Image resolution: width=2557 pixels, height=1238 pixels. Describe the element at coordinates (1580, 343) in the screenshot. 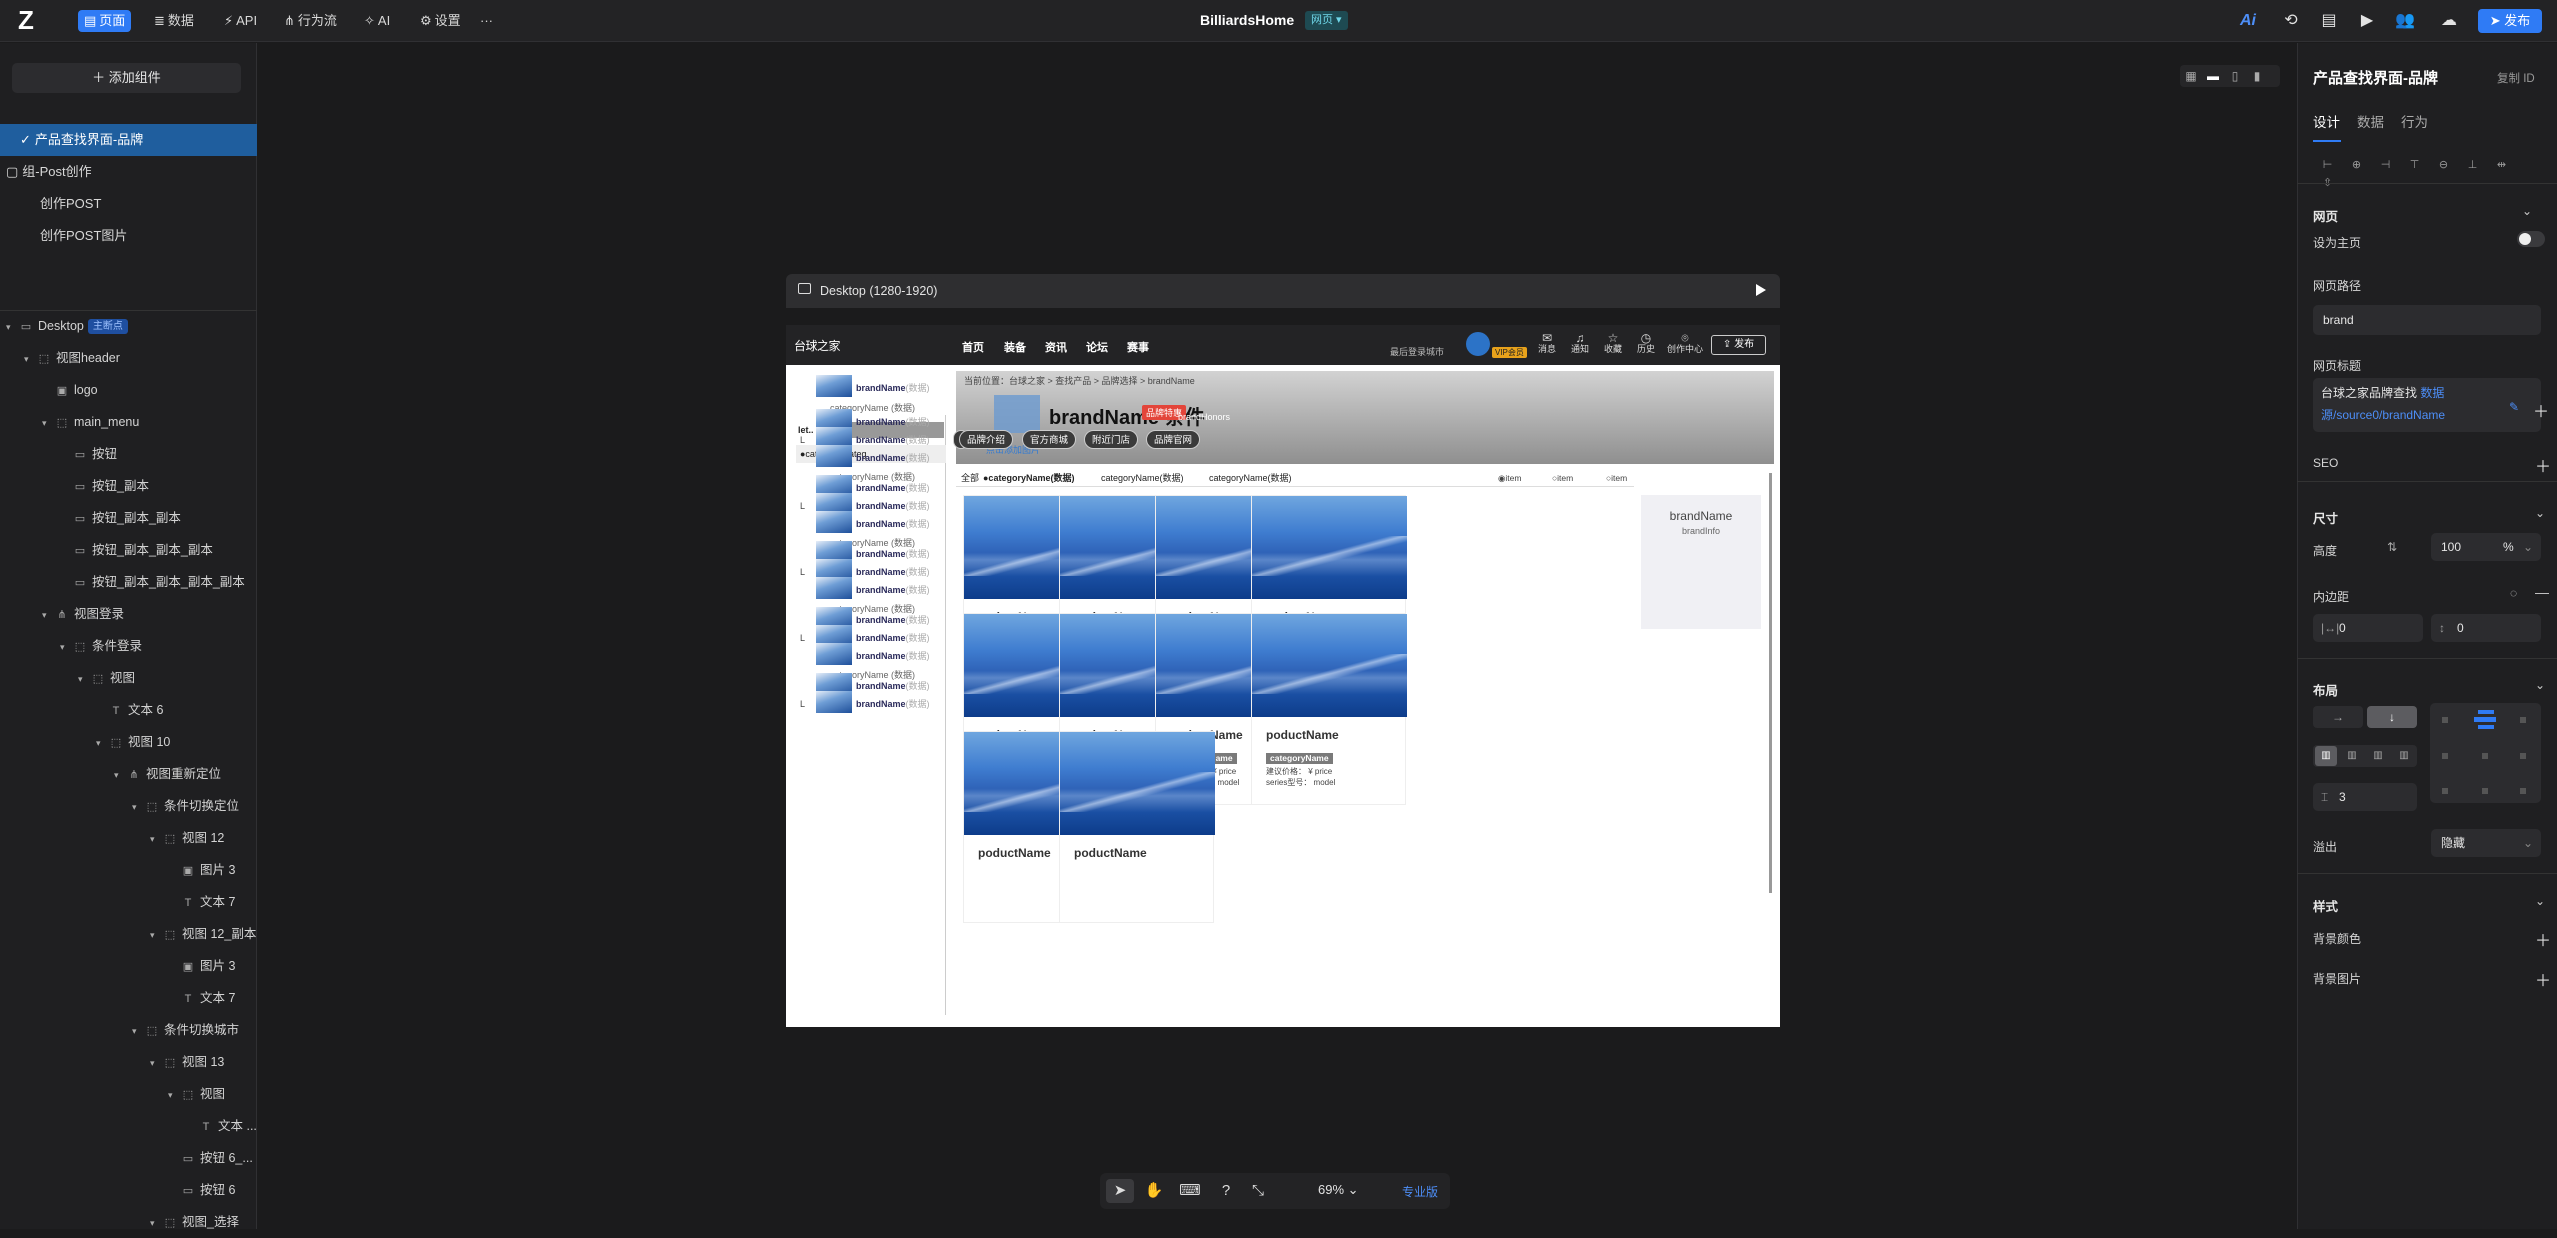

I see `notification-icon: ♫ 通知` at that location.